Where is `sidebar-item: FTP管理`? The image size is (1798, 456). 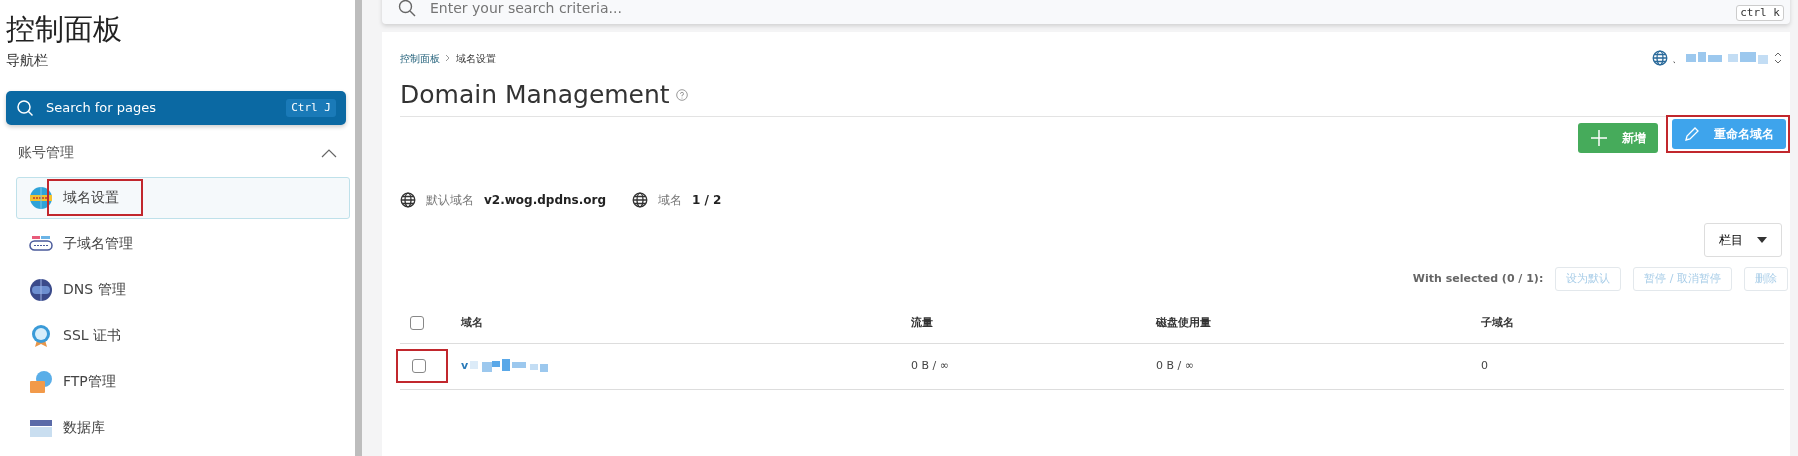
sidebar-item: FTP管理 is located at coordinates (183, 381).